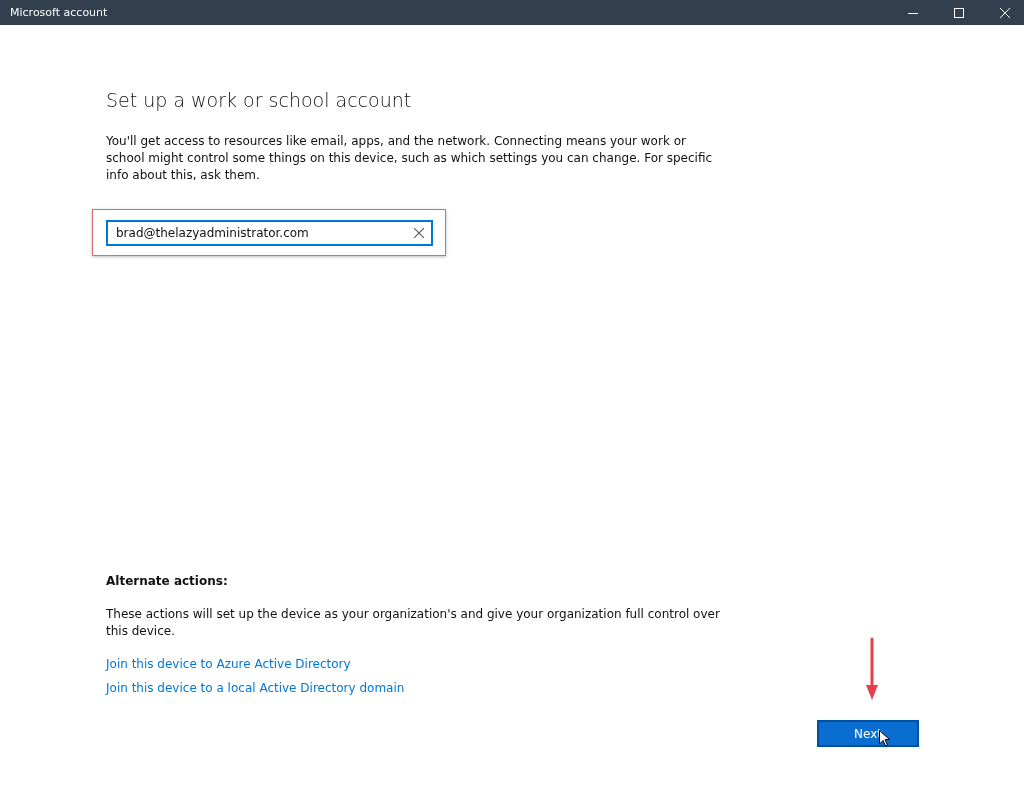 The width and height of the screenshot is (1024, 793). What do you see at coordinates (59, 12) in the screenshot?
I see `window-title: Microsoft account` at bounding box center [59, 12].